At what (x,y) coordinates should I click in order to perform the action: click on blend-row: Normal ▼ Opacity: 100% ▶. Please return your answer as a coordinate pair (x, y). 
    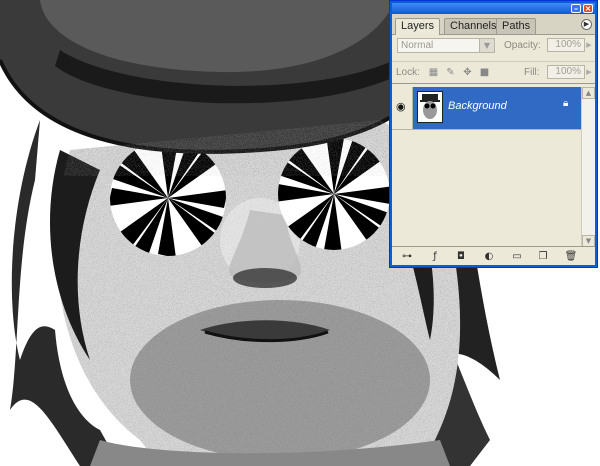
    Looking at the image, I should click on (493, 46).